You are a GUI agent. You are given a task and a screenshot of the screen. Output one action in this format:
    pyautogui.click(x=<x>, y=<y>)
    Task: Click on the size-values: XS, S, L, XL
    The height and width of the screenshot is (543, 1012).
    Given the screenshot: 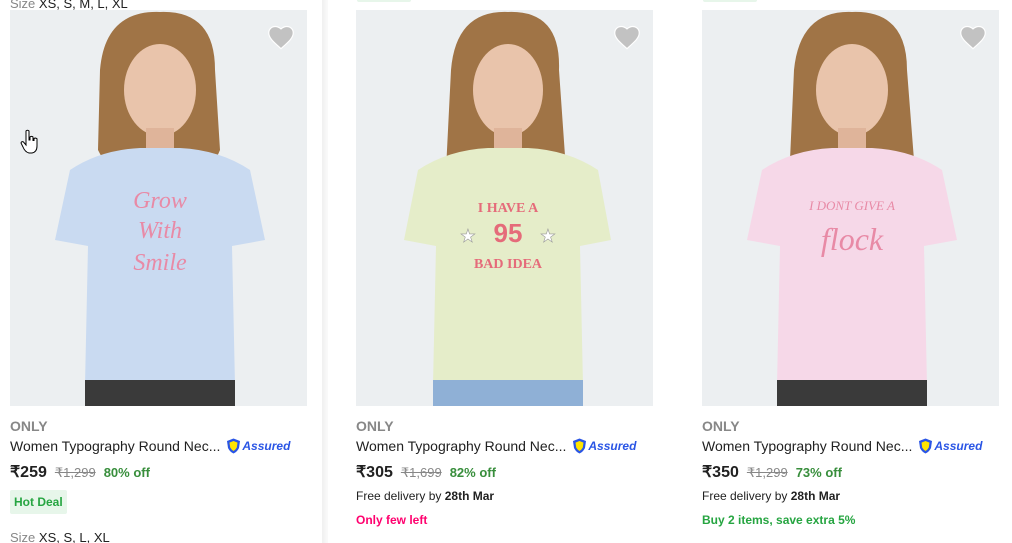 What is the action you would take?
    pyautogui.click(x=74, y=536)
    